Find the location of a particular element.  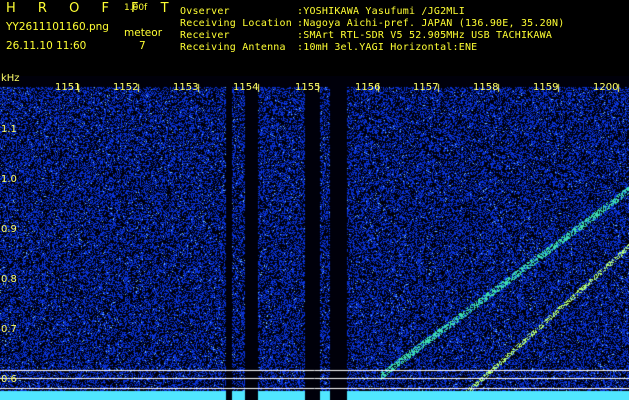

info-label-antenna: Receiving Antenna is located at coordinates (233, 47).